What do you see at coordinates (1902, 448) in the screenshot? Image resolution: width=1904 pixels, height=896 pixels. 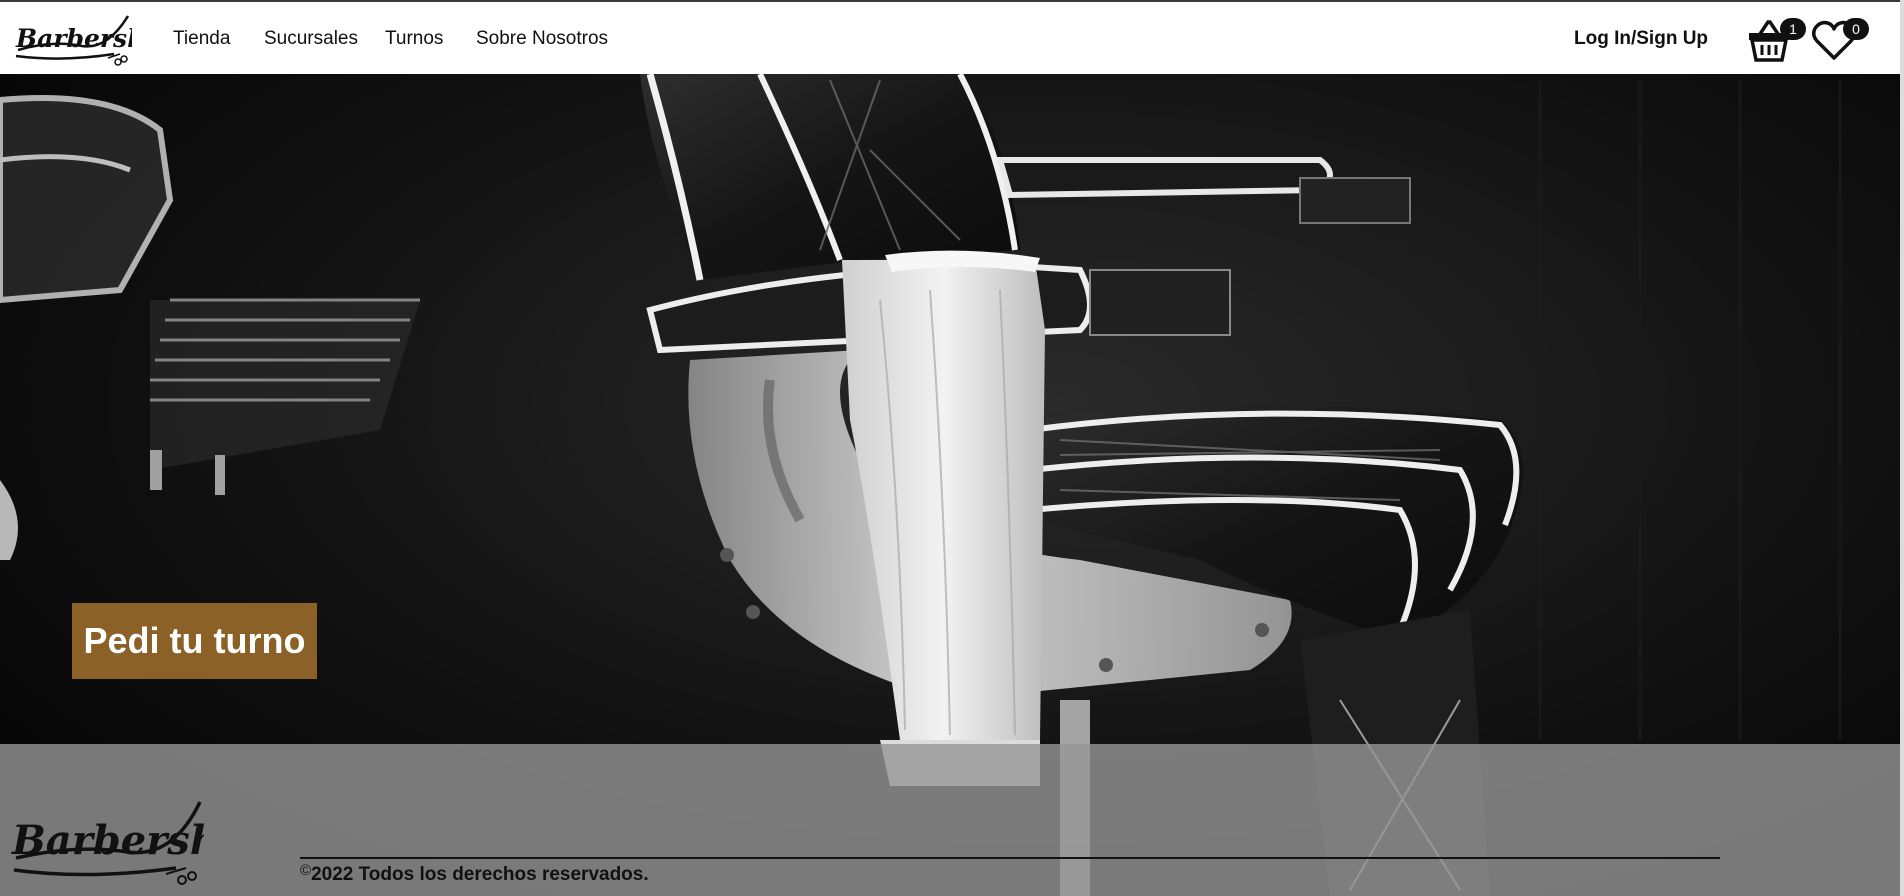 I see `scrollbar` at bounding box center [1902, 448].